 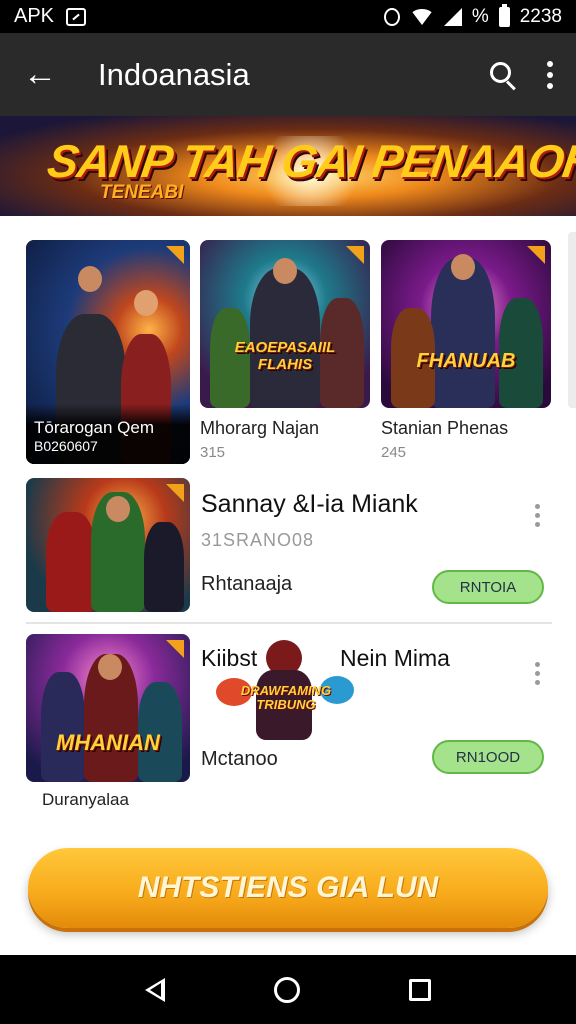 What do you see at coordinates (285, 356) in the screenshot?
I see `game-art-2-logo: EAOEPASAIIL FLAHIS` at bounding box center [285, 356].